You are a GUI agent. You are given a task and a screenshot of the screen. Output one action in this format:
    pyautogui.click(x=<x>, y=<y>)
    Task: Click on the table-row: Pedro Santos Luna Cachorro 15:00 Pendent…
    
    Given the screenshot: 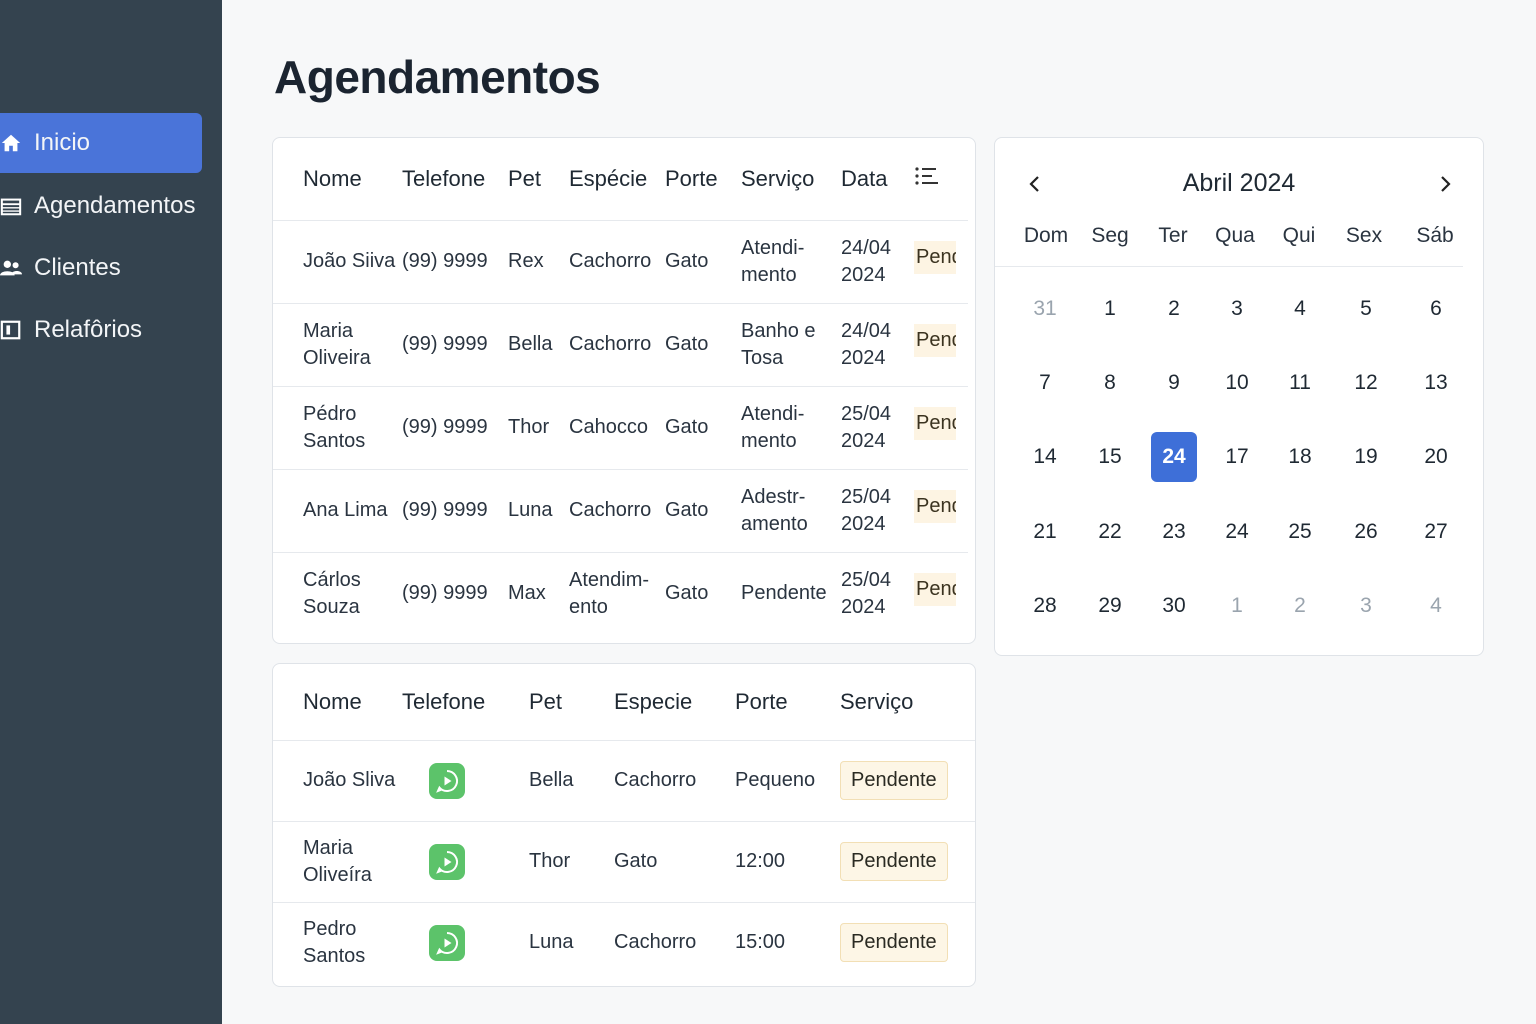 What is the action you would take?
    pyautogui.click(x=624, y=942)
    